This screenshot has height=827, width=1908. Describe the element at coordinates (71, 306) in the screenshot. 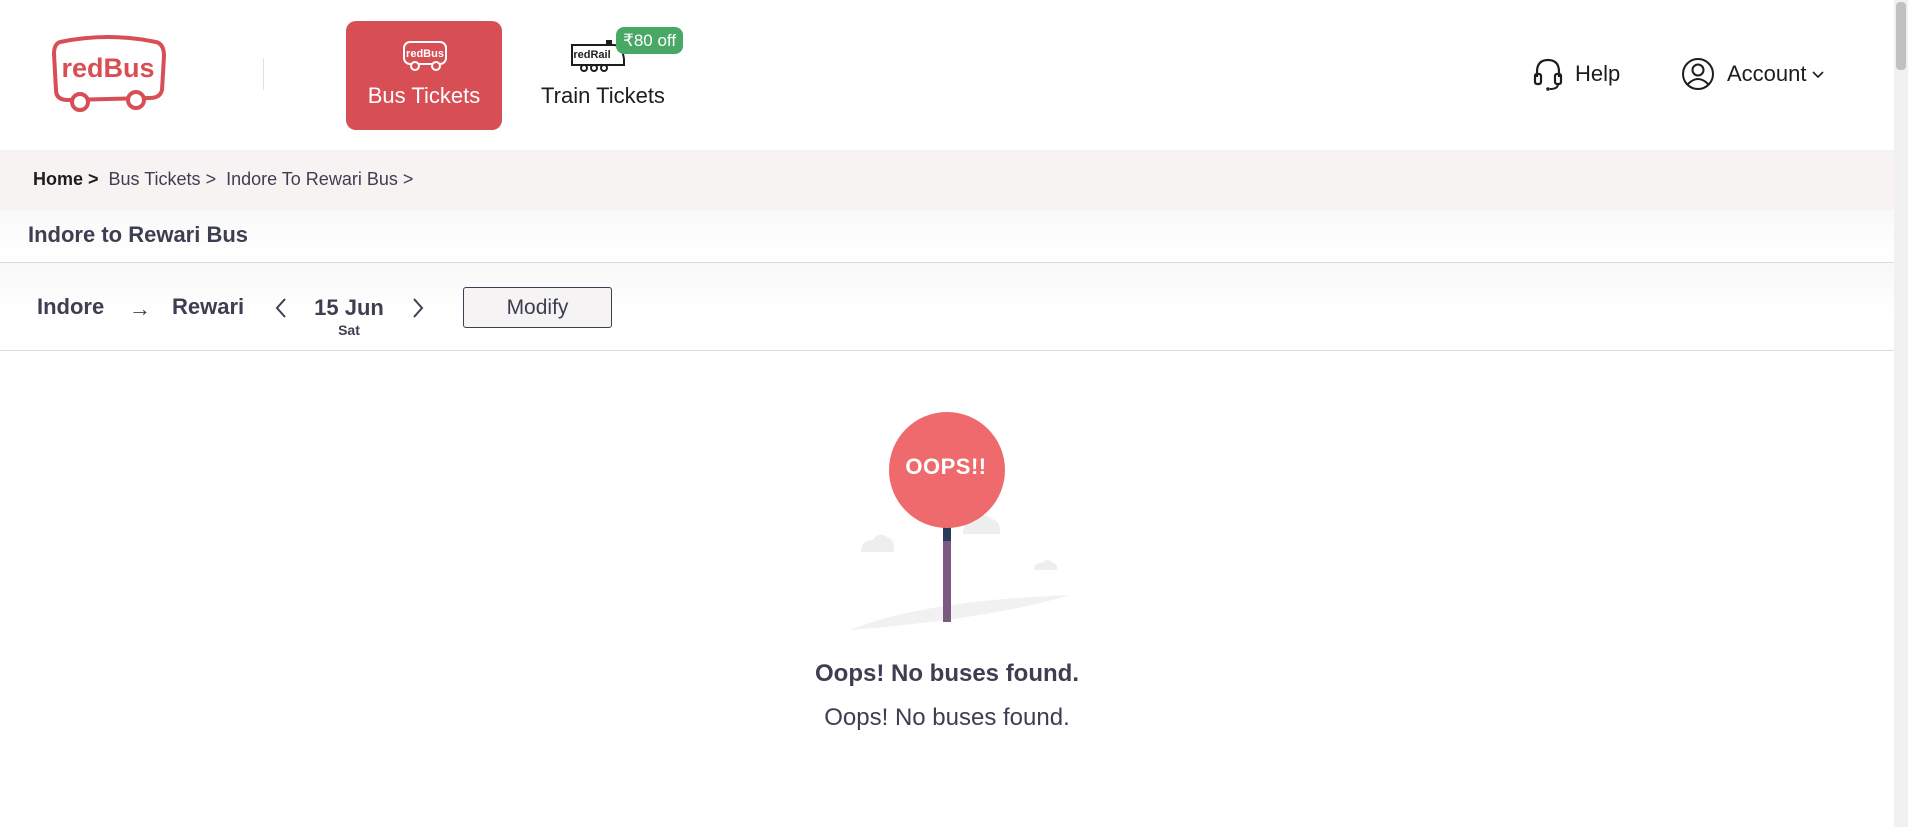

I see `from-city: Indore` at that location.